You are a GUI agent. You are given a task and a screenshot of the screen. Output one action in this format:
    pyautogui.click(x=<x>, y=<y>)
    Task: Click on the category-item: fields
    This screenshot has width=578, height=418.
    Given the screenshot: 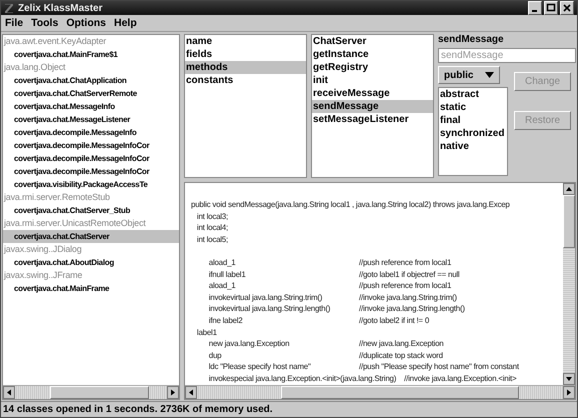 What is the action you would take?
    pyautogui.click(x=245, y=54)
    